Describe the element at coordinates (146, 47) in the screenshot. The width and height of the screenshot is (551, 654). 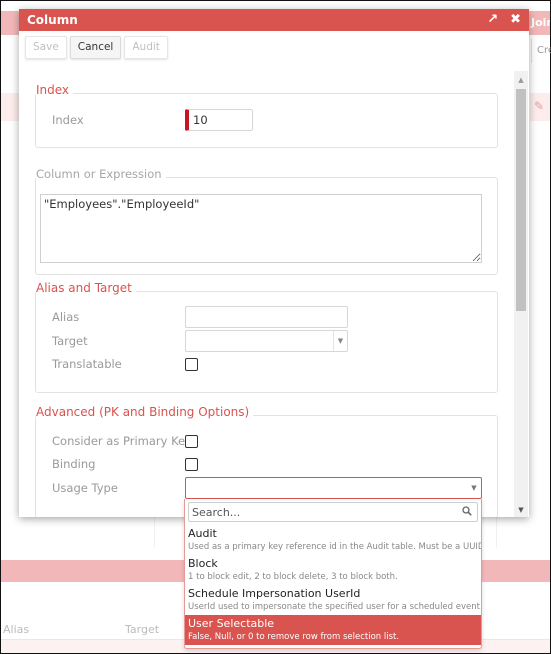
I see `audit-button: Audit` at that location.